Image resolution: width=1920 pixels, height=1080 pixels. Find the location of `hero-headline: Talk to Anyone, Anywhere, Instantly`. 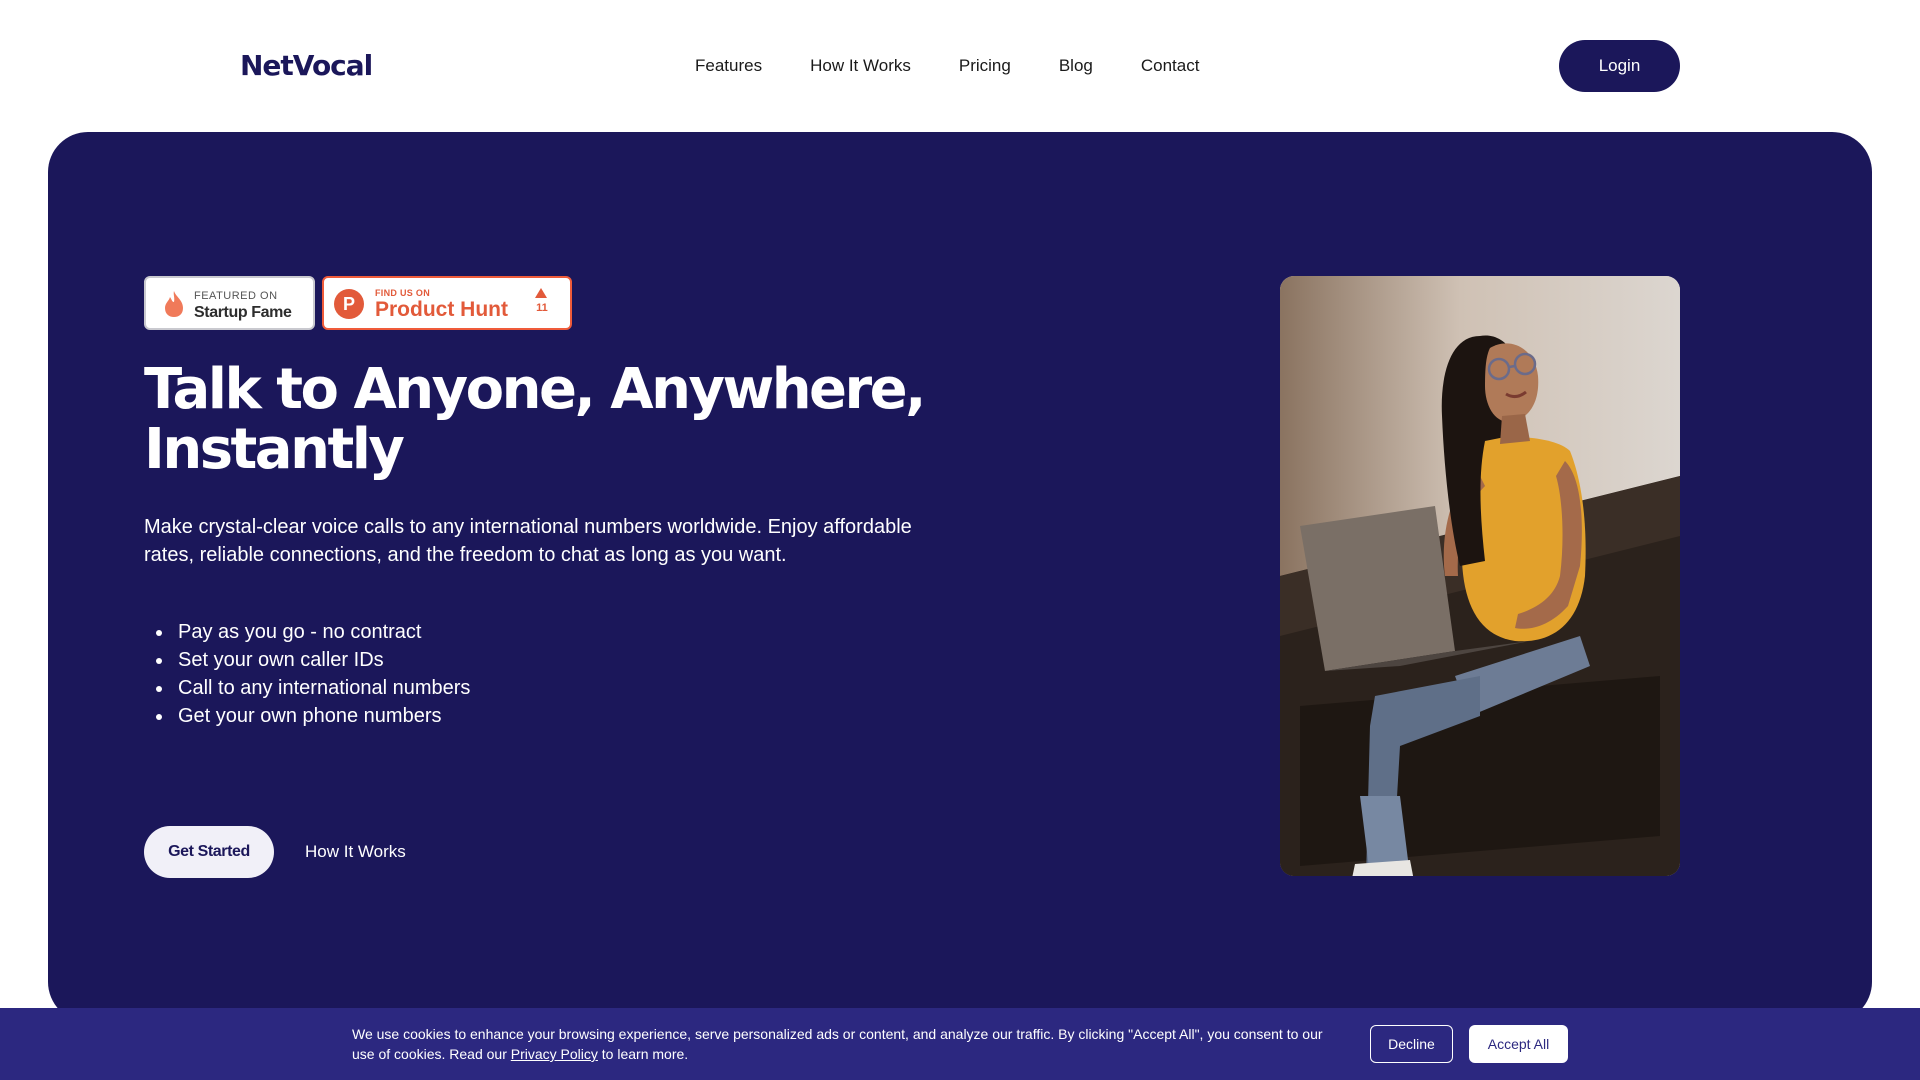

hero-headline: Talk to Anyone, Anywhere, Instantly is located at coordinates (544, 420).